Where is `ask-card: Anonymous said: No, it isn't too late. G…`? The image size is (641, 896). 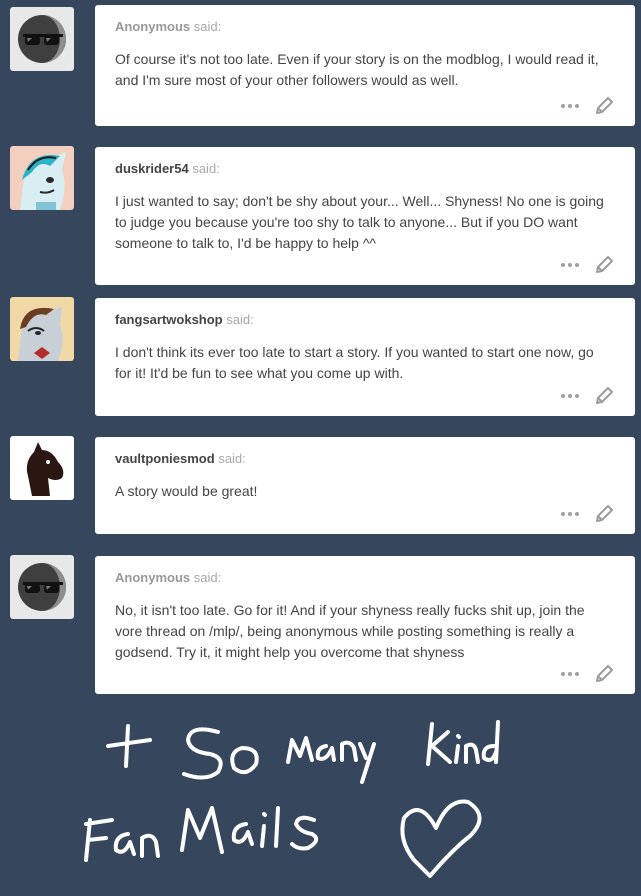
ask-card: Anonymous said: No, it isn't too late. G… is located at coordinates (365, 625).